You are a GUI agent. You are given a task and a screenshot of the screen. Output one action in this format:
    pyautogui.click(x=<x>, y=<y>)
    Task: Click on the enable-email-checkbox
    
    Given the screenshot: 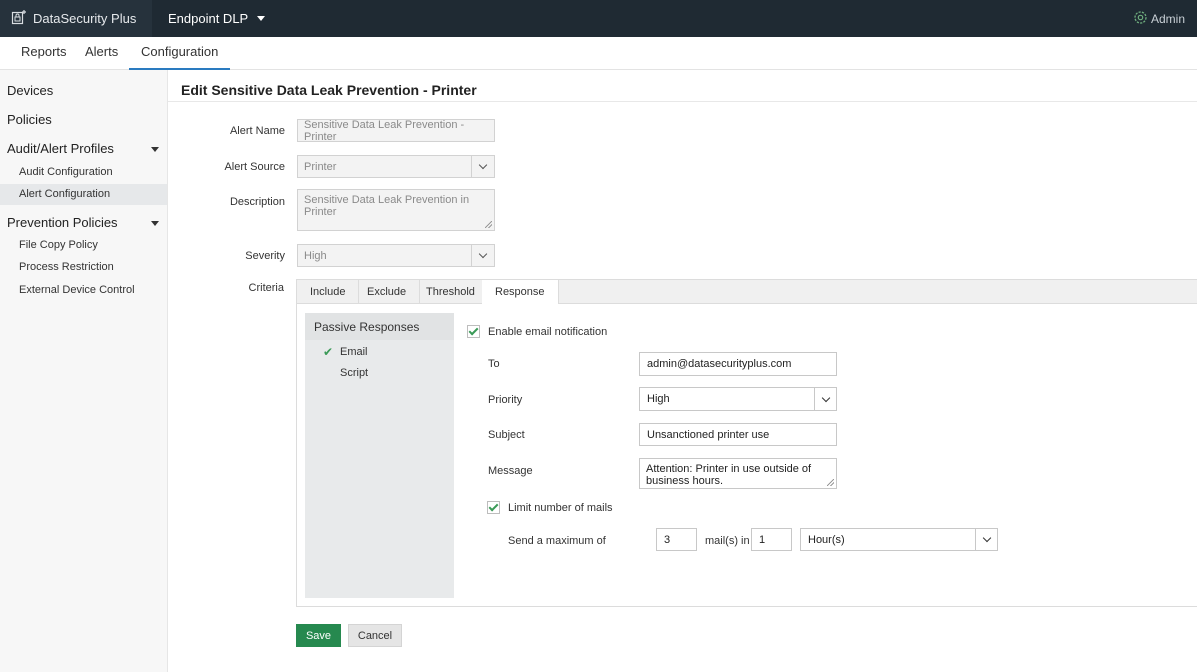 What is the action you would take?
    pyautogui.click(x=473, y=331)
    